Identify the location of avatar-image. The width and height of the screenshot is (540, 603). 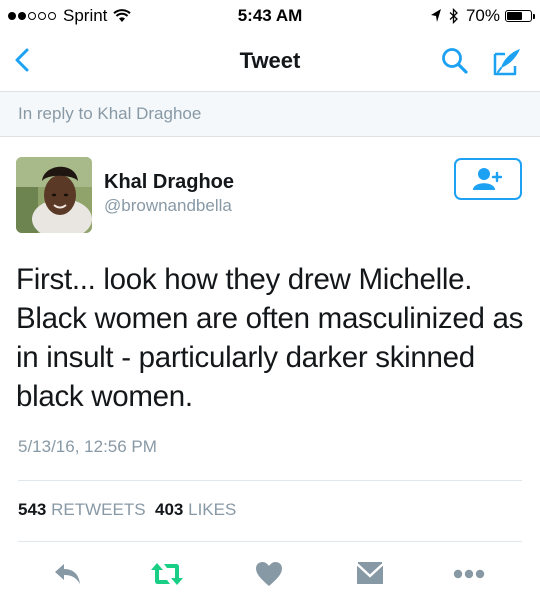
(54, 195).